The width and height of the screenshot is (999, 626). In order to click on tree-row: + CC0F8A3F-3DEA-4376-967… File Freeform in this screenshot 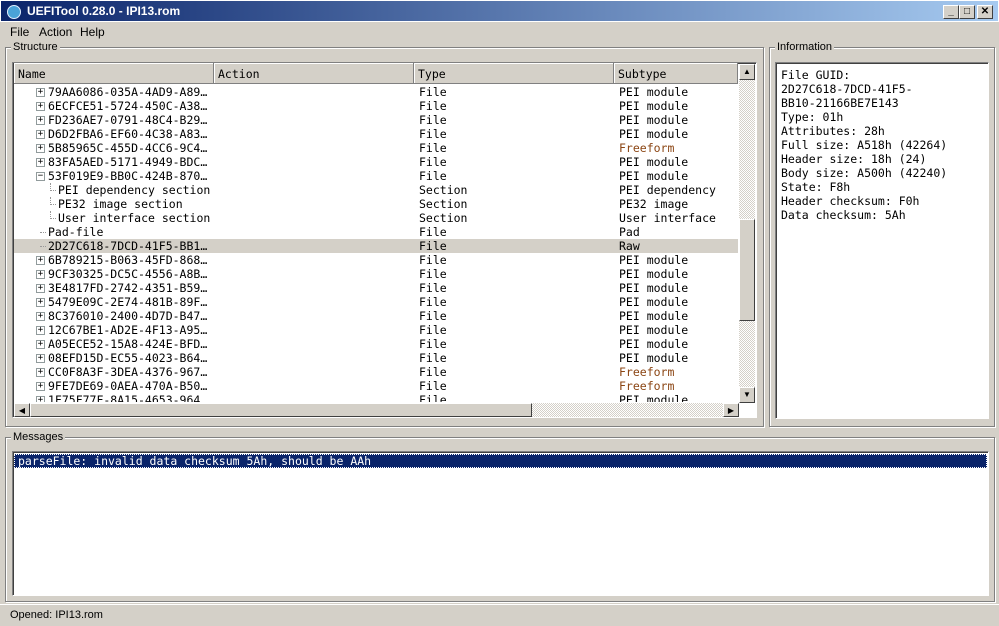, I will do `click(376, 372)`.